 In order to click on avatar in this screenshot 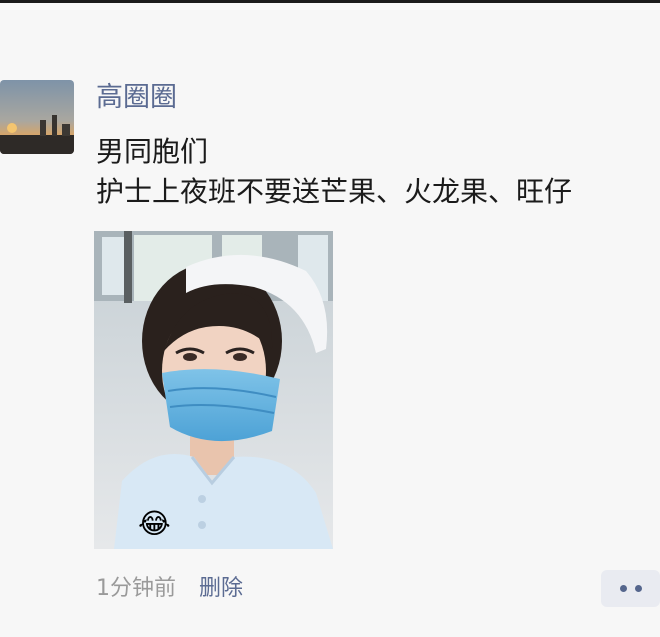, I will do `click(37, 117)`.